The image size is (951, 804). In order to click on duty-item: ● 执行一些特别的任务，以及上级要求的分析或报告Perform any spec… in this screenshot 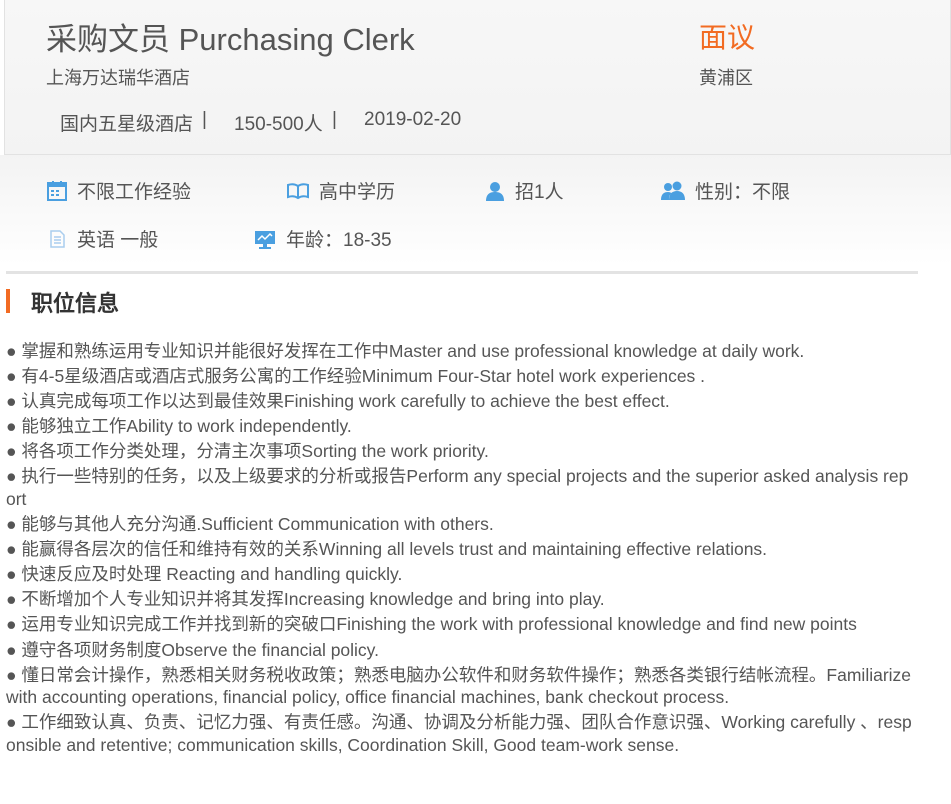, I will do `click(457, 487)`.